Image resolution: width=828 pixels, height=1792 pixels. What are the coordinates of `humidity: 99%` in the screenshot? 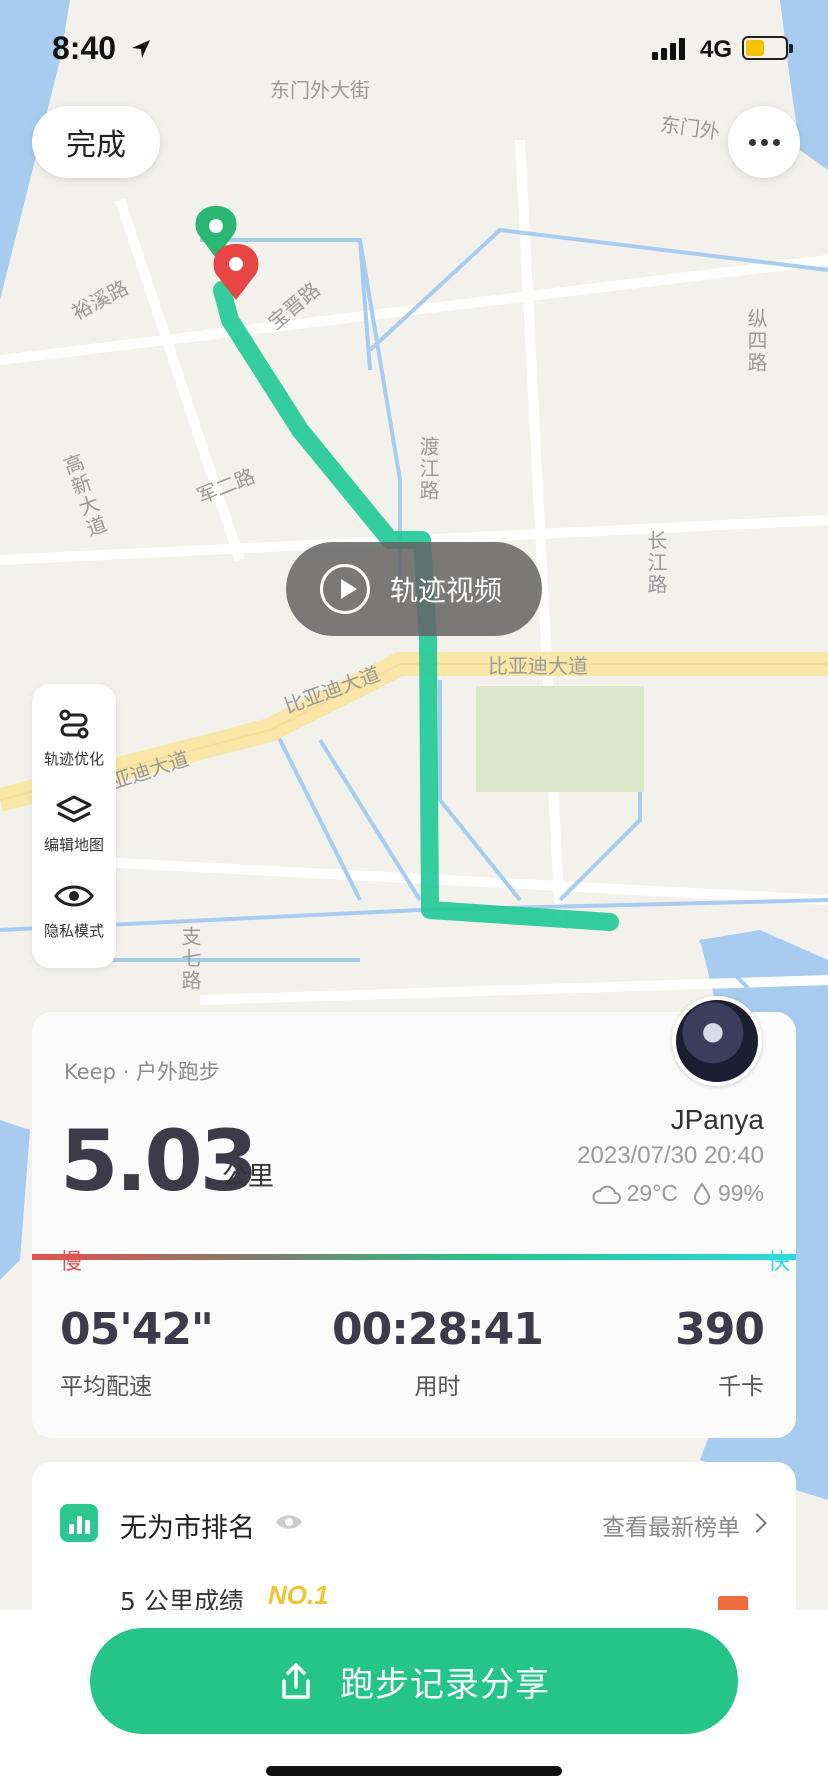 It's located at (740, 1193).